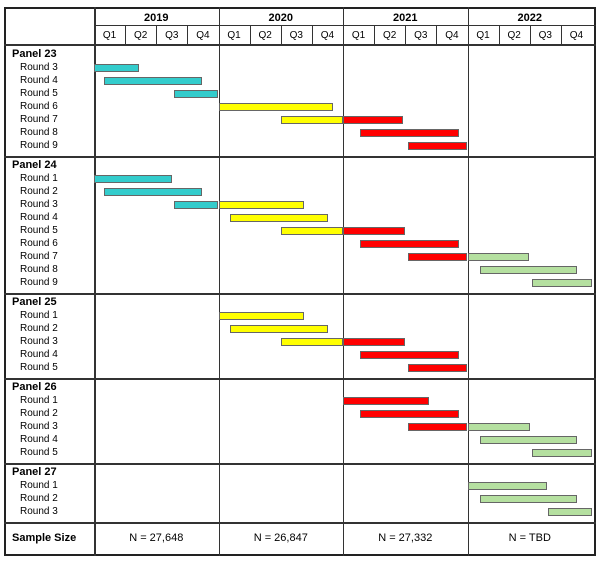  What do you see at coordinates (345, 25) in the screenshot?
I see `header-divider` at bounding box center [345, 25].